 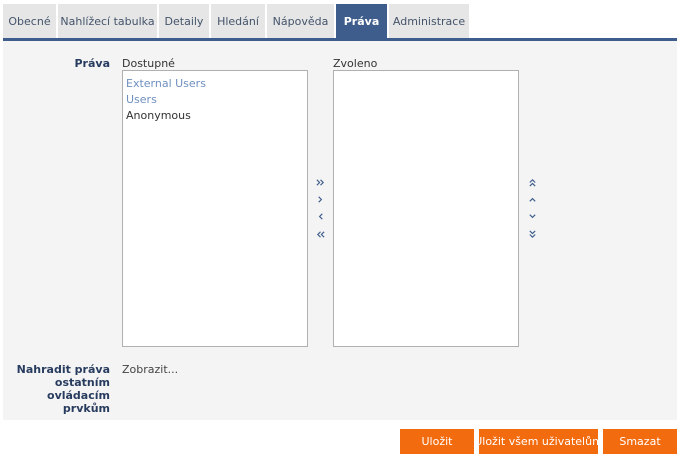 What do you see at coordinates (63, 369) in the screenshot?
I see `replace-rights-label-line: Nahradit práva` at bounding box center [63, 369].